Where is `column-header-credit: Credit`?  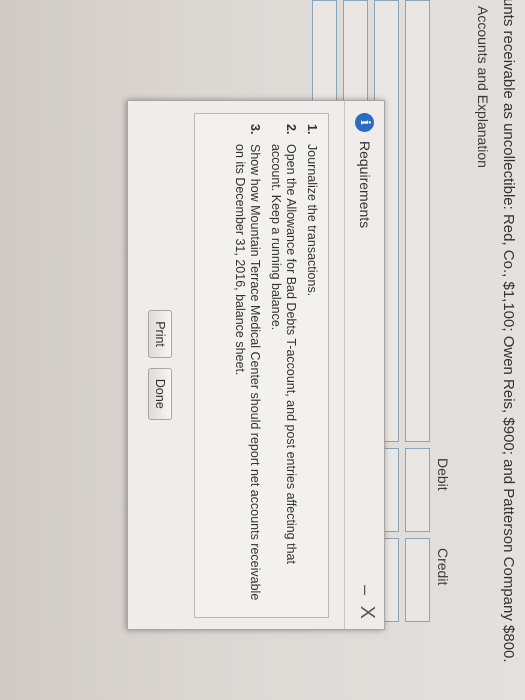
column-header-credit: Credit is located at coordinates (443, 567).